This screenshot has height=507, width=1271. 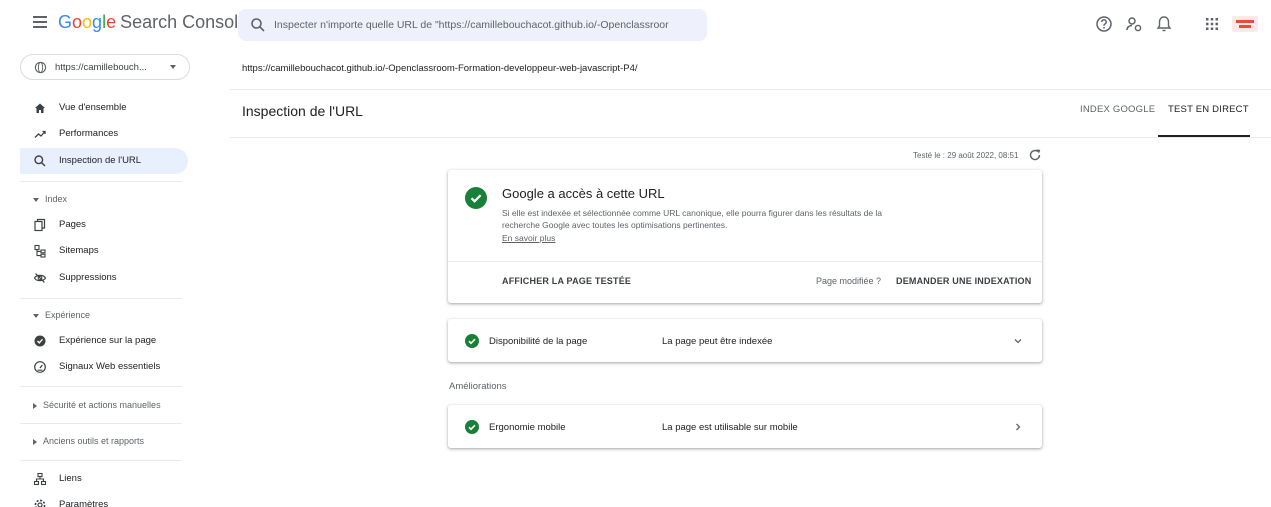 I want to click on availability-value: La page peut être indexée, so click(x=717, y=341).